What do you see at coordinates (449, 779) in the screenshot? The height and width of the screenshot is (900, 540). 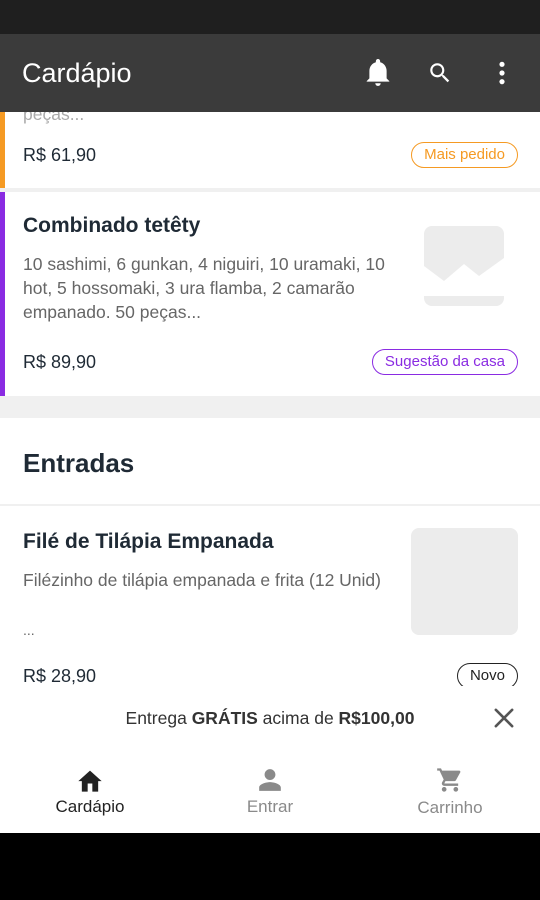 I see `cart-icon` at bounding box center [449, 779].